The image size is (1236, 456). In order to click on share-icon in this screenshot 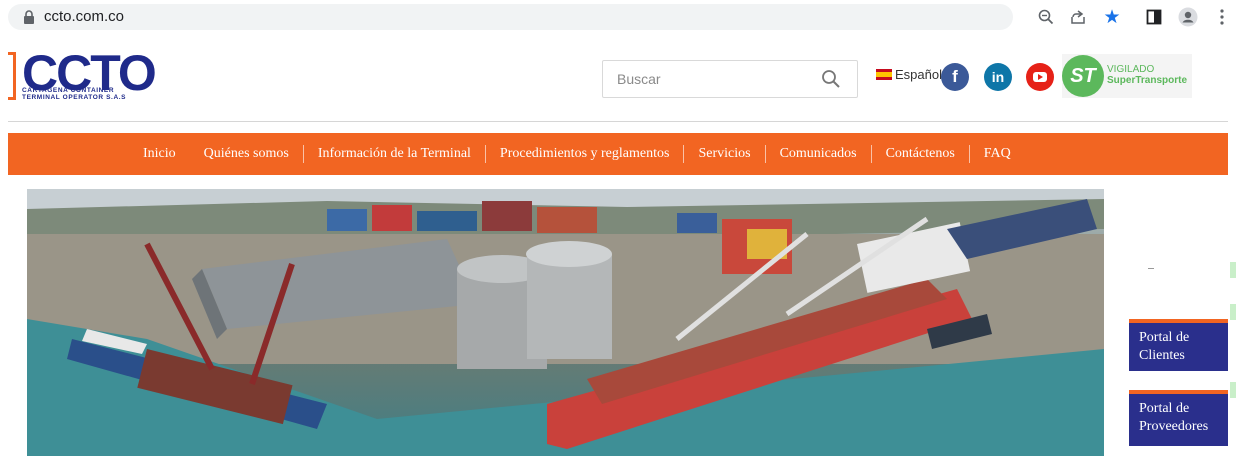, I will do `click(1078, 17)`.